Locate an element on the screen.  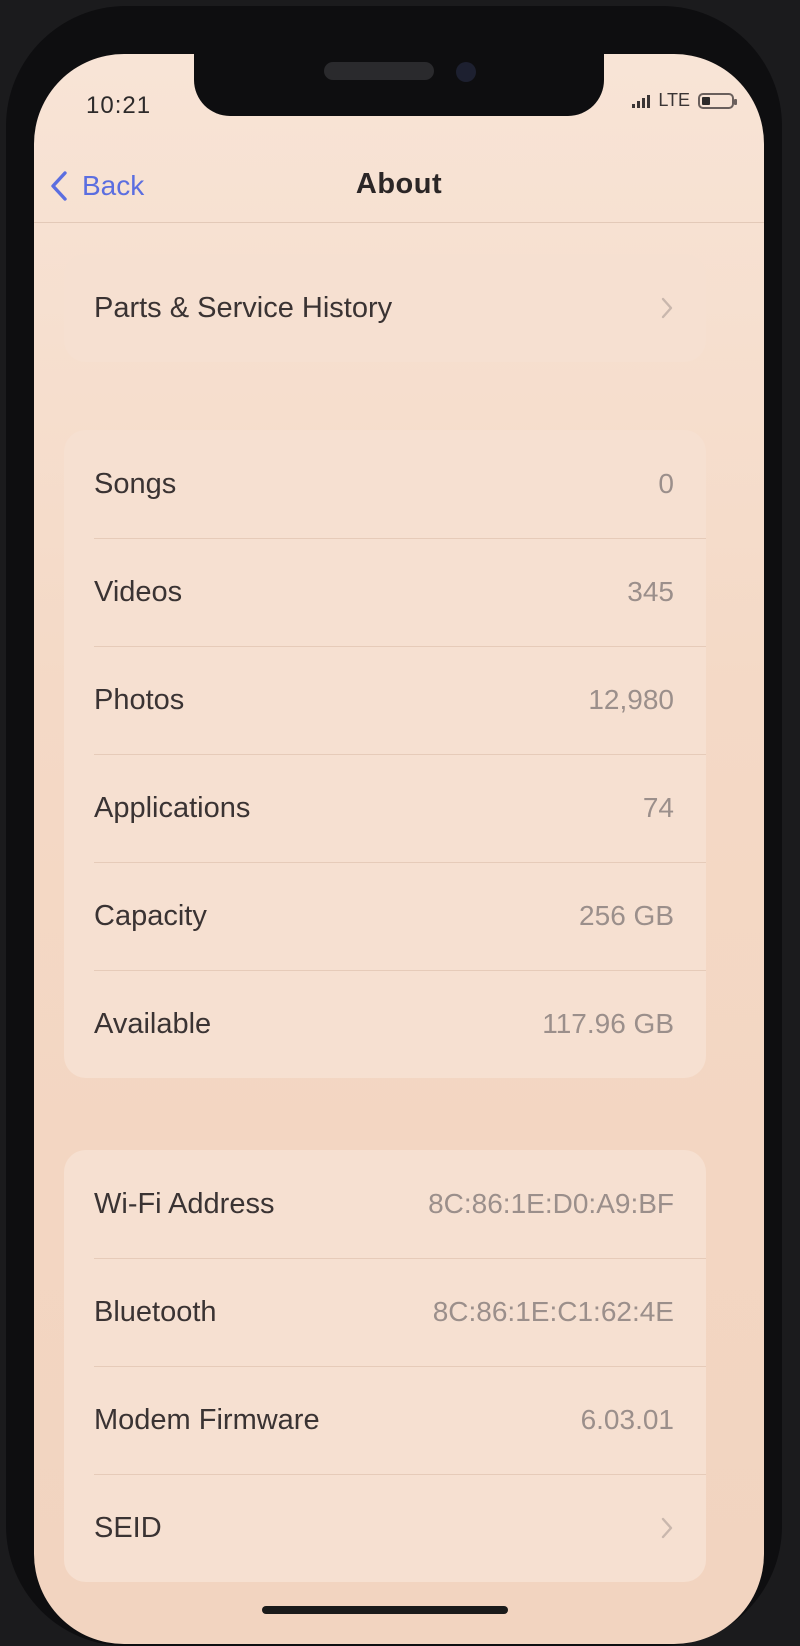
signal-icon is located at coordinates (641, 101).